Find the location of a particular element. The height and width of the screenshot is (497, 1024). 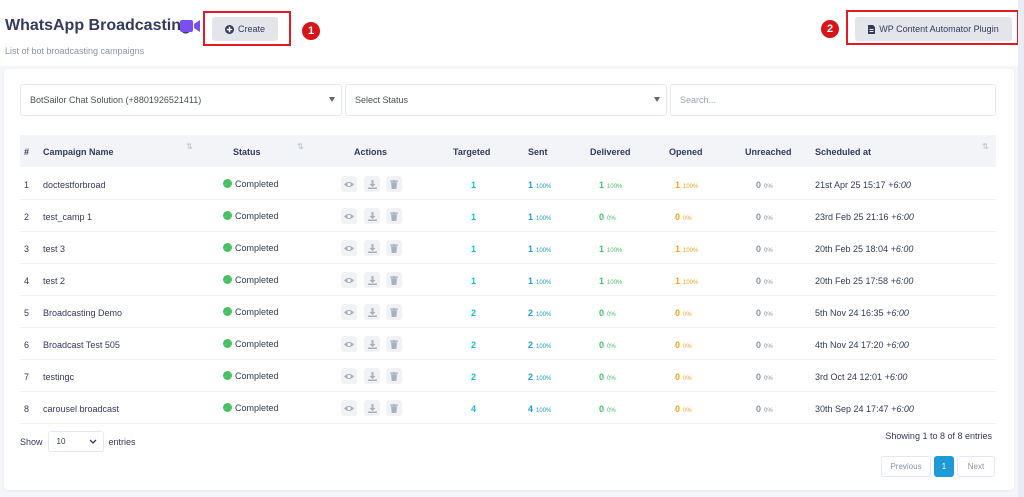

col-targeted: Targeted is located at coordinates (471, 152).